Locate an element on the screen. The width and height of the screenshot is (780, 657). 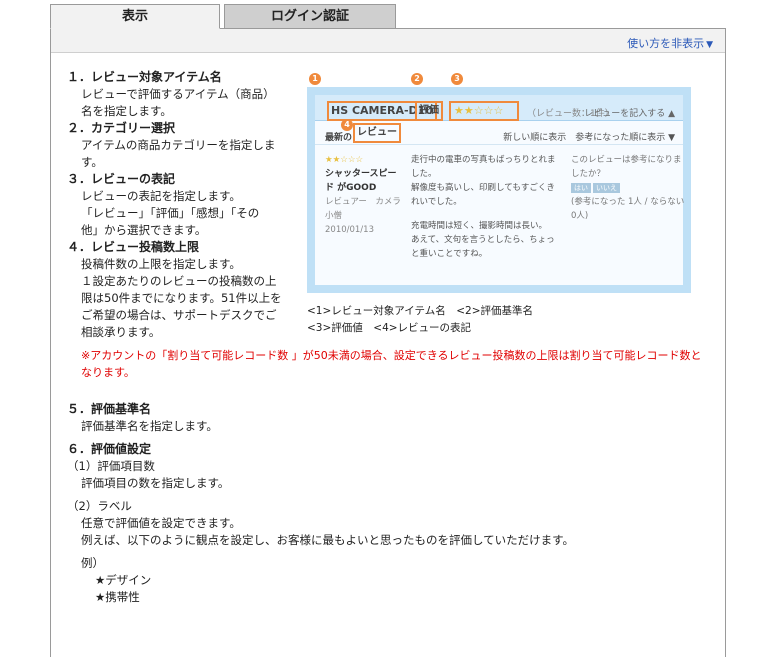
hide-help-link: 使い方を非表示 ▼ is located at coordinates (670, 43).